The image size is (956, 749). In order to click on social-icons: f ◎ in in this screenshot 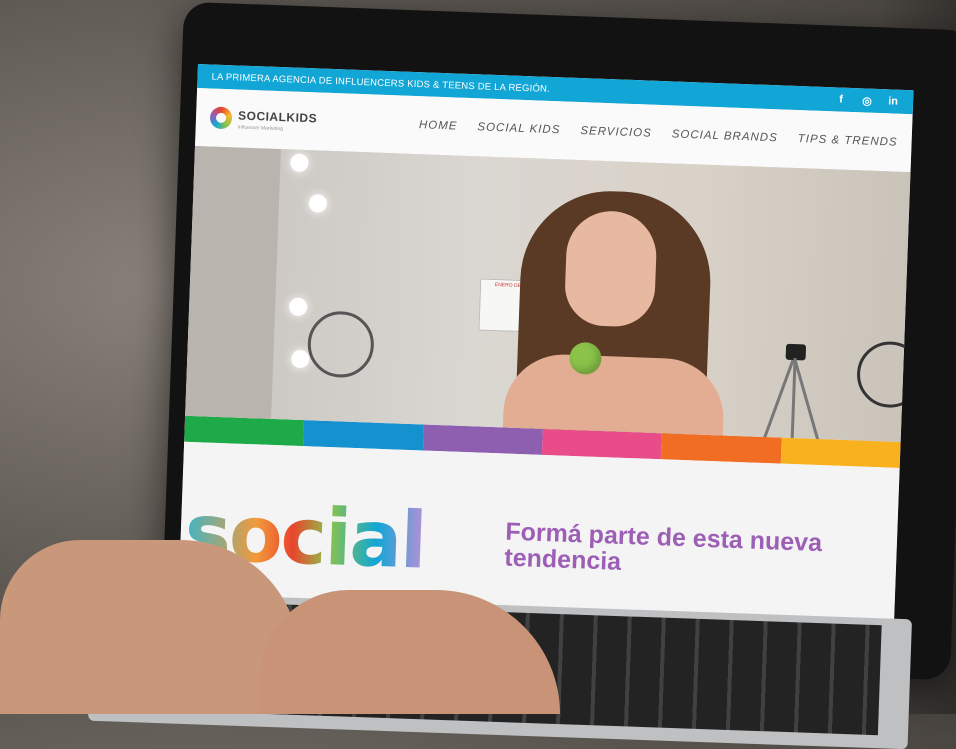, I will do `click(867, 100)`.